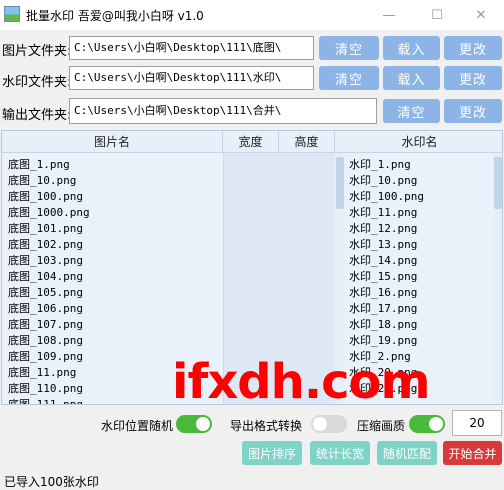 The width and height of the screenshot is (504, 490). Describe the element at coordinates (191, 78) in the screenshot. I see `watermark-folder-input: C:\Users\小白啊\Desktop\111\水印\` at that location.